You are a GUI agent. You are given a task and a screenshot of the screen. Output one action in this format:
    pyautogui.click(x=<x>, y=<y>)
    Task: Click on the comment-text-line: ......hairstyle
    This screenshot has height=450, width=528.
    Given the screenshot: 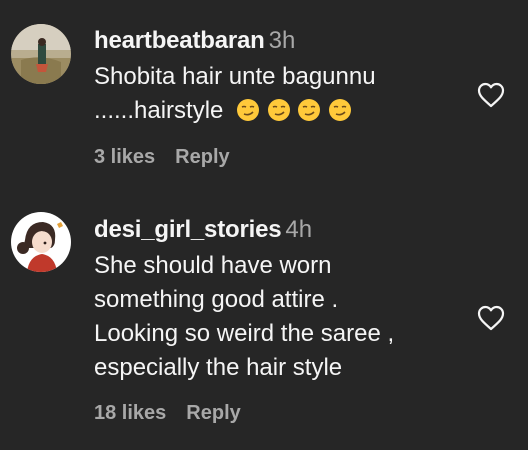 What is the action you would take?
    pyautogui.click(x=235, y=111)
    